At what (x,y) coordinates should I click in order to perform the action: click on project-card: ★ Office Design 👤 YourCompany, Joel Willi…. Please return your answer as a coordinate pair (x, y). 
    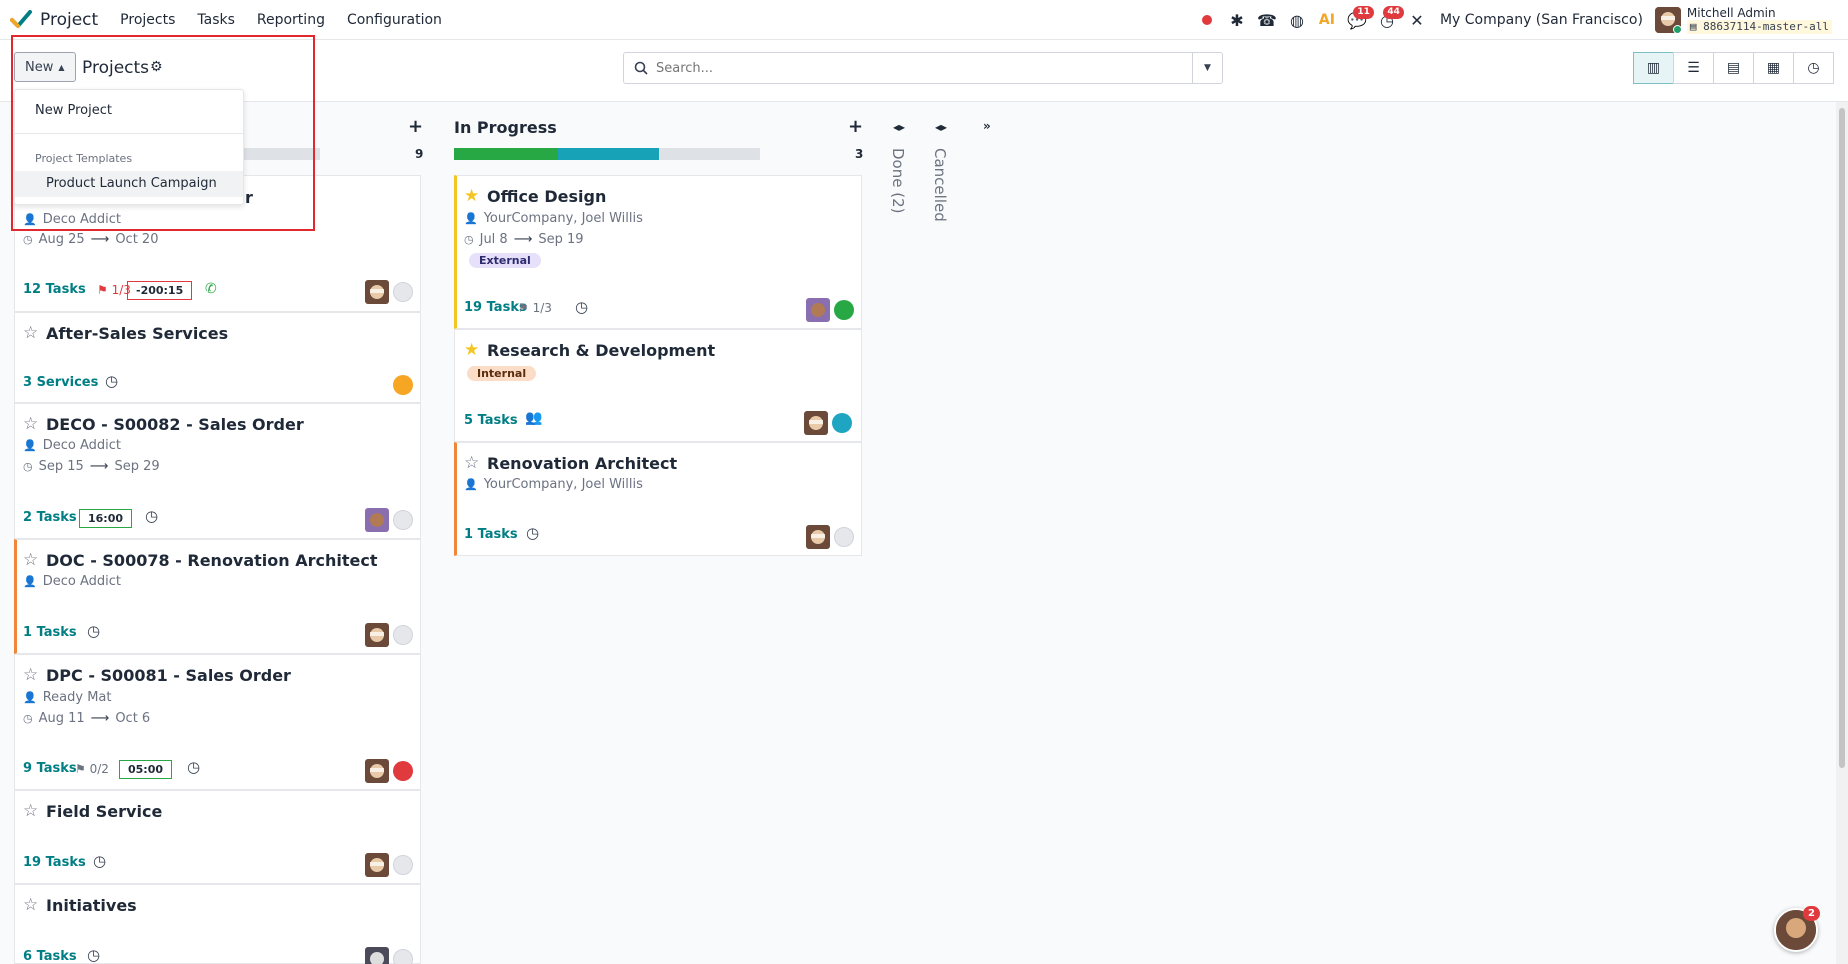
    Looking at the image, I should click on (658, 252).